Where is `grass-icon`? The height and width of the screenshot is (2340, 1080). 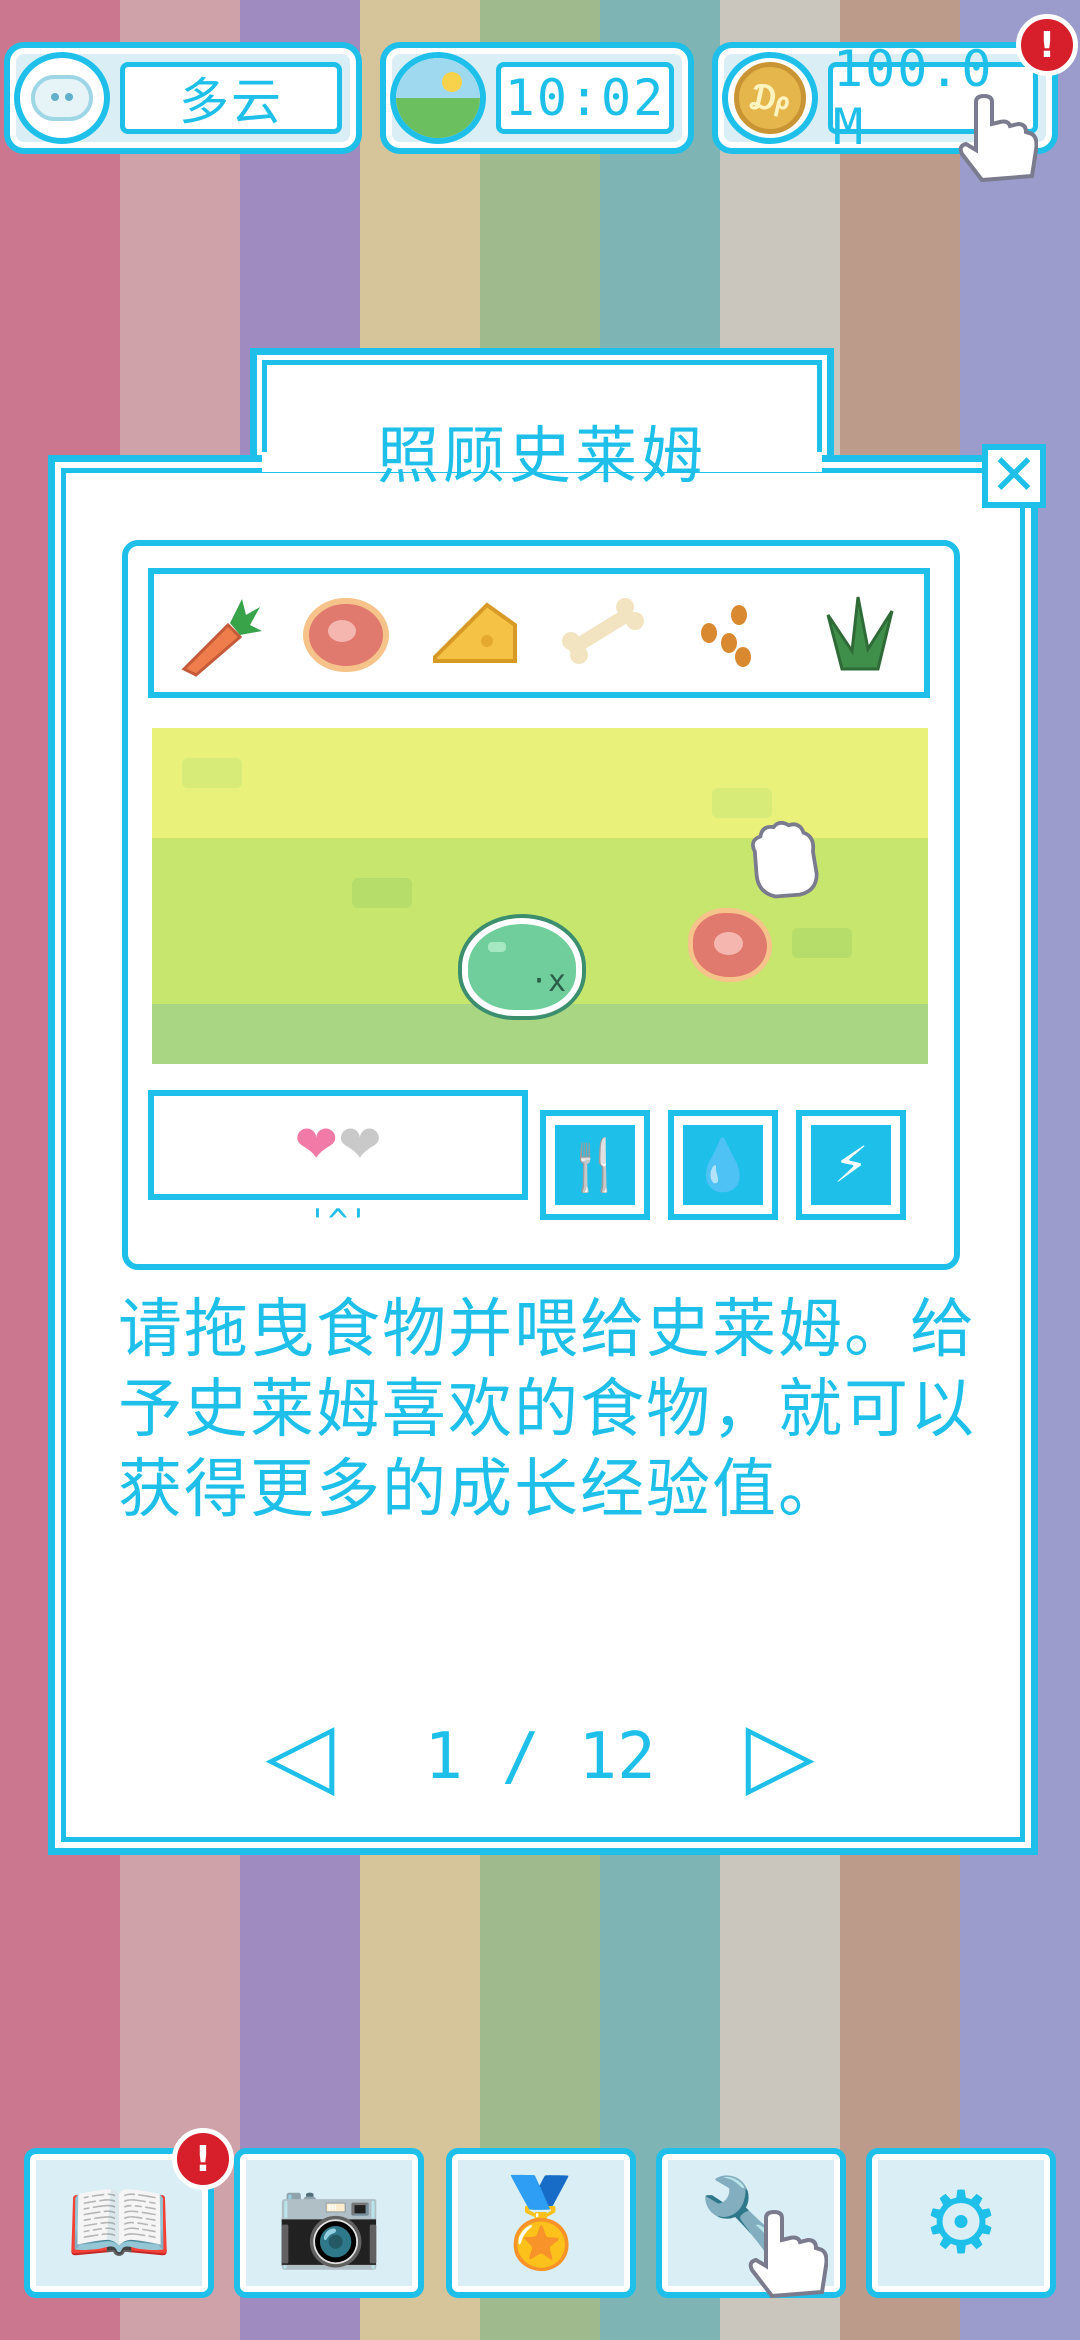 grass-icon is located at coordinates (860, 633).